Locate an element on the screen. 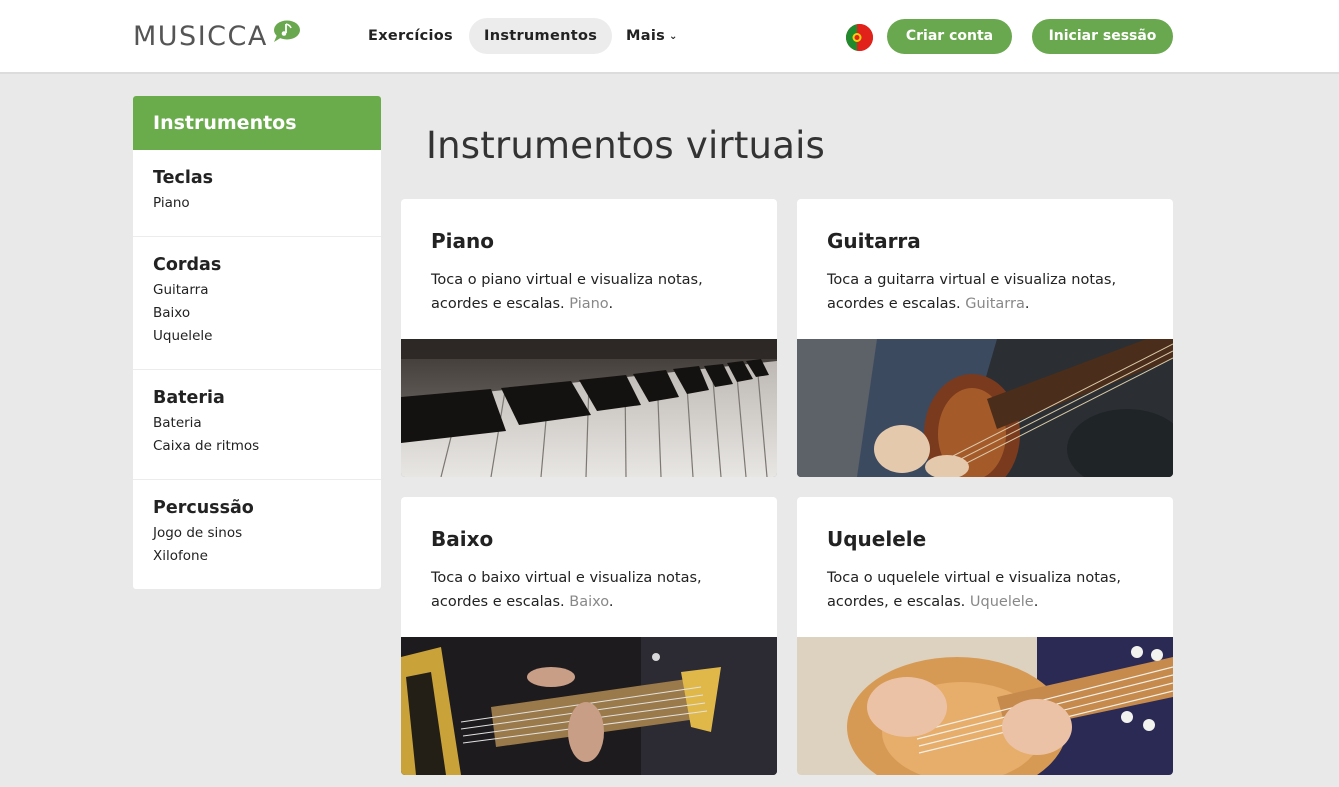  chevron-down-icon: ⌄ is located at coordinates (673, 36).